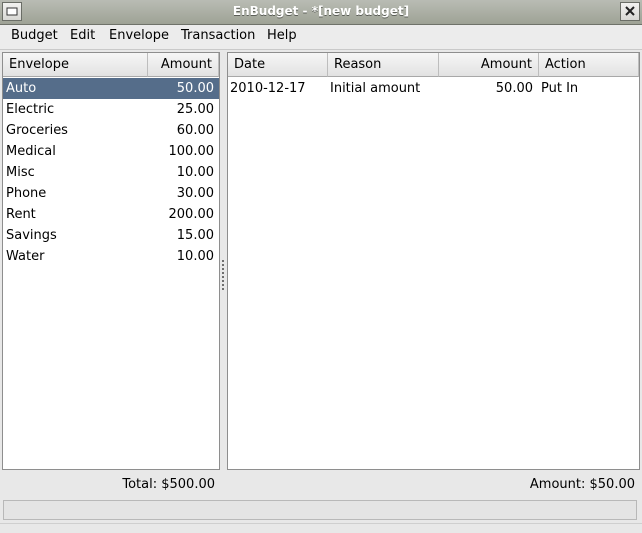 This screenshot has width=642, height=533. What do you see at coordinates (111, 214) in the screenshot?
I see `envelope-row: Rent 200.00` at bounding box center [111, 214].